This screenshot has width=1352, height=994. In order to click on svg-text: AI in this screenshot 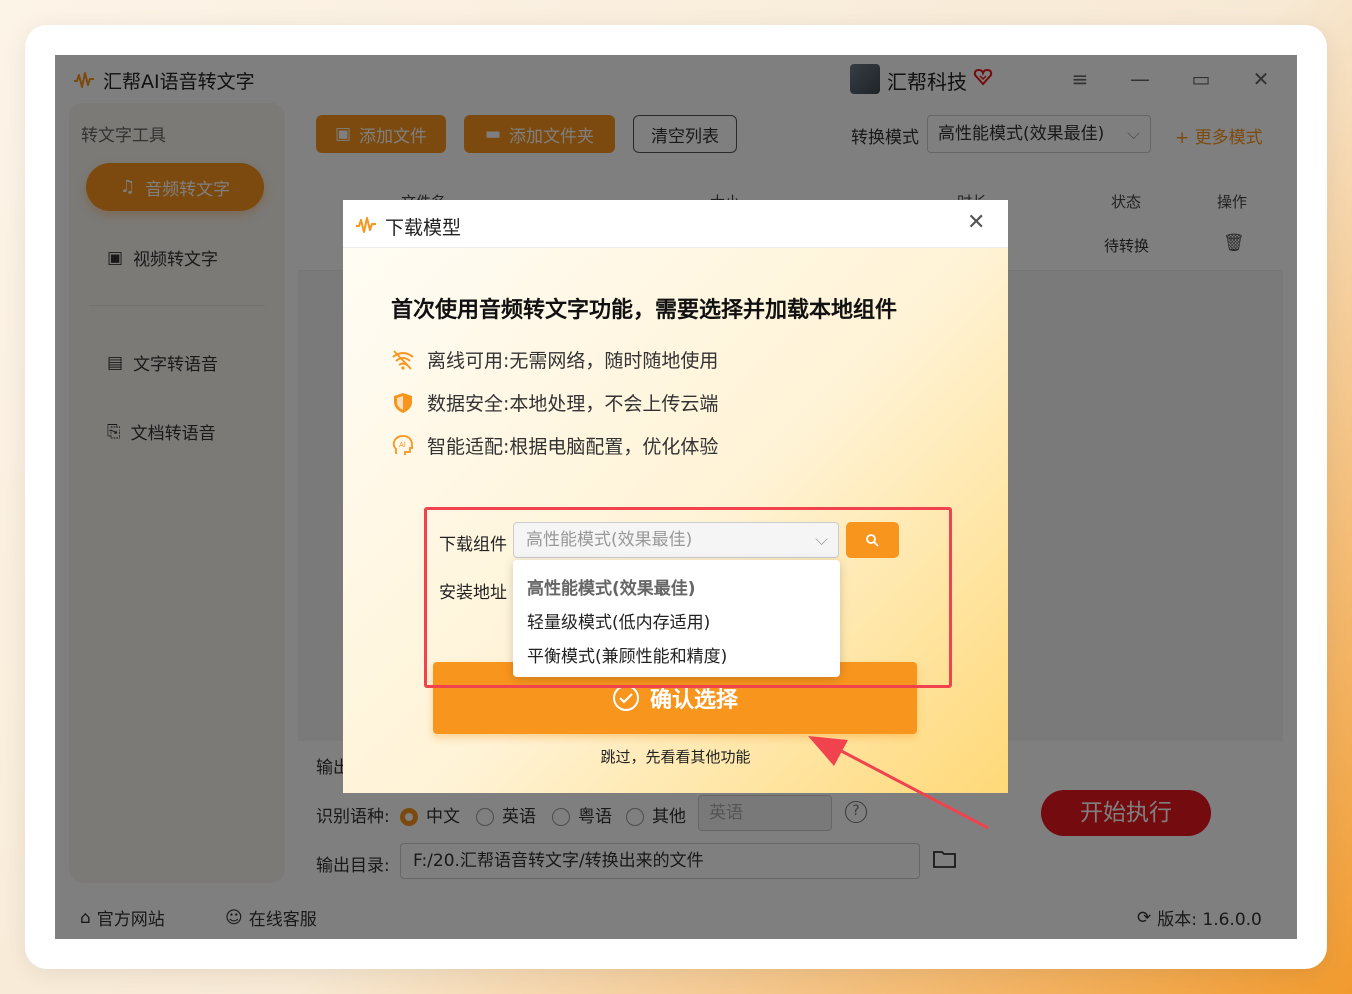, I will do `click(402, 445)`.